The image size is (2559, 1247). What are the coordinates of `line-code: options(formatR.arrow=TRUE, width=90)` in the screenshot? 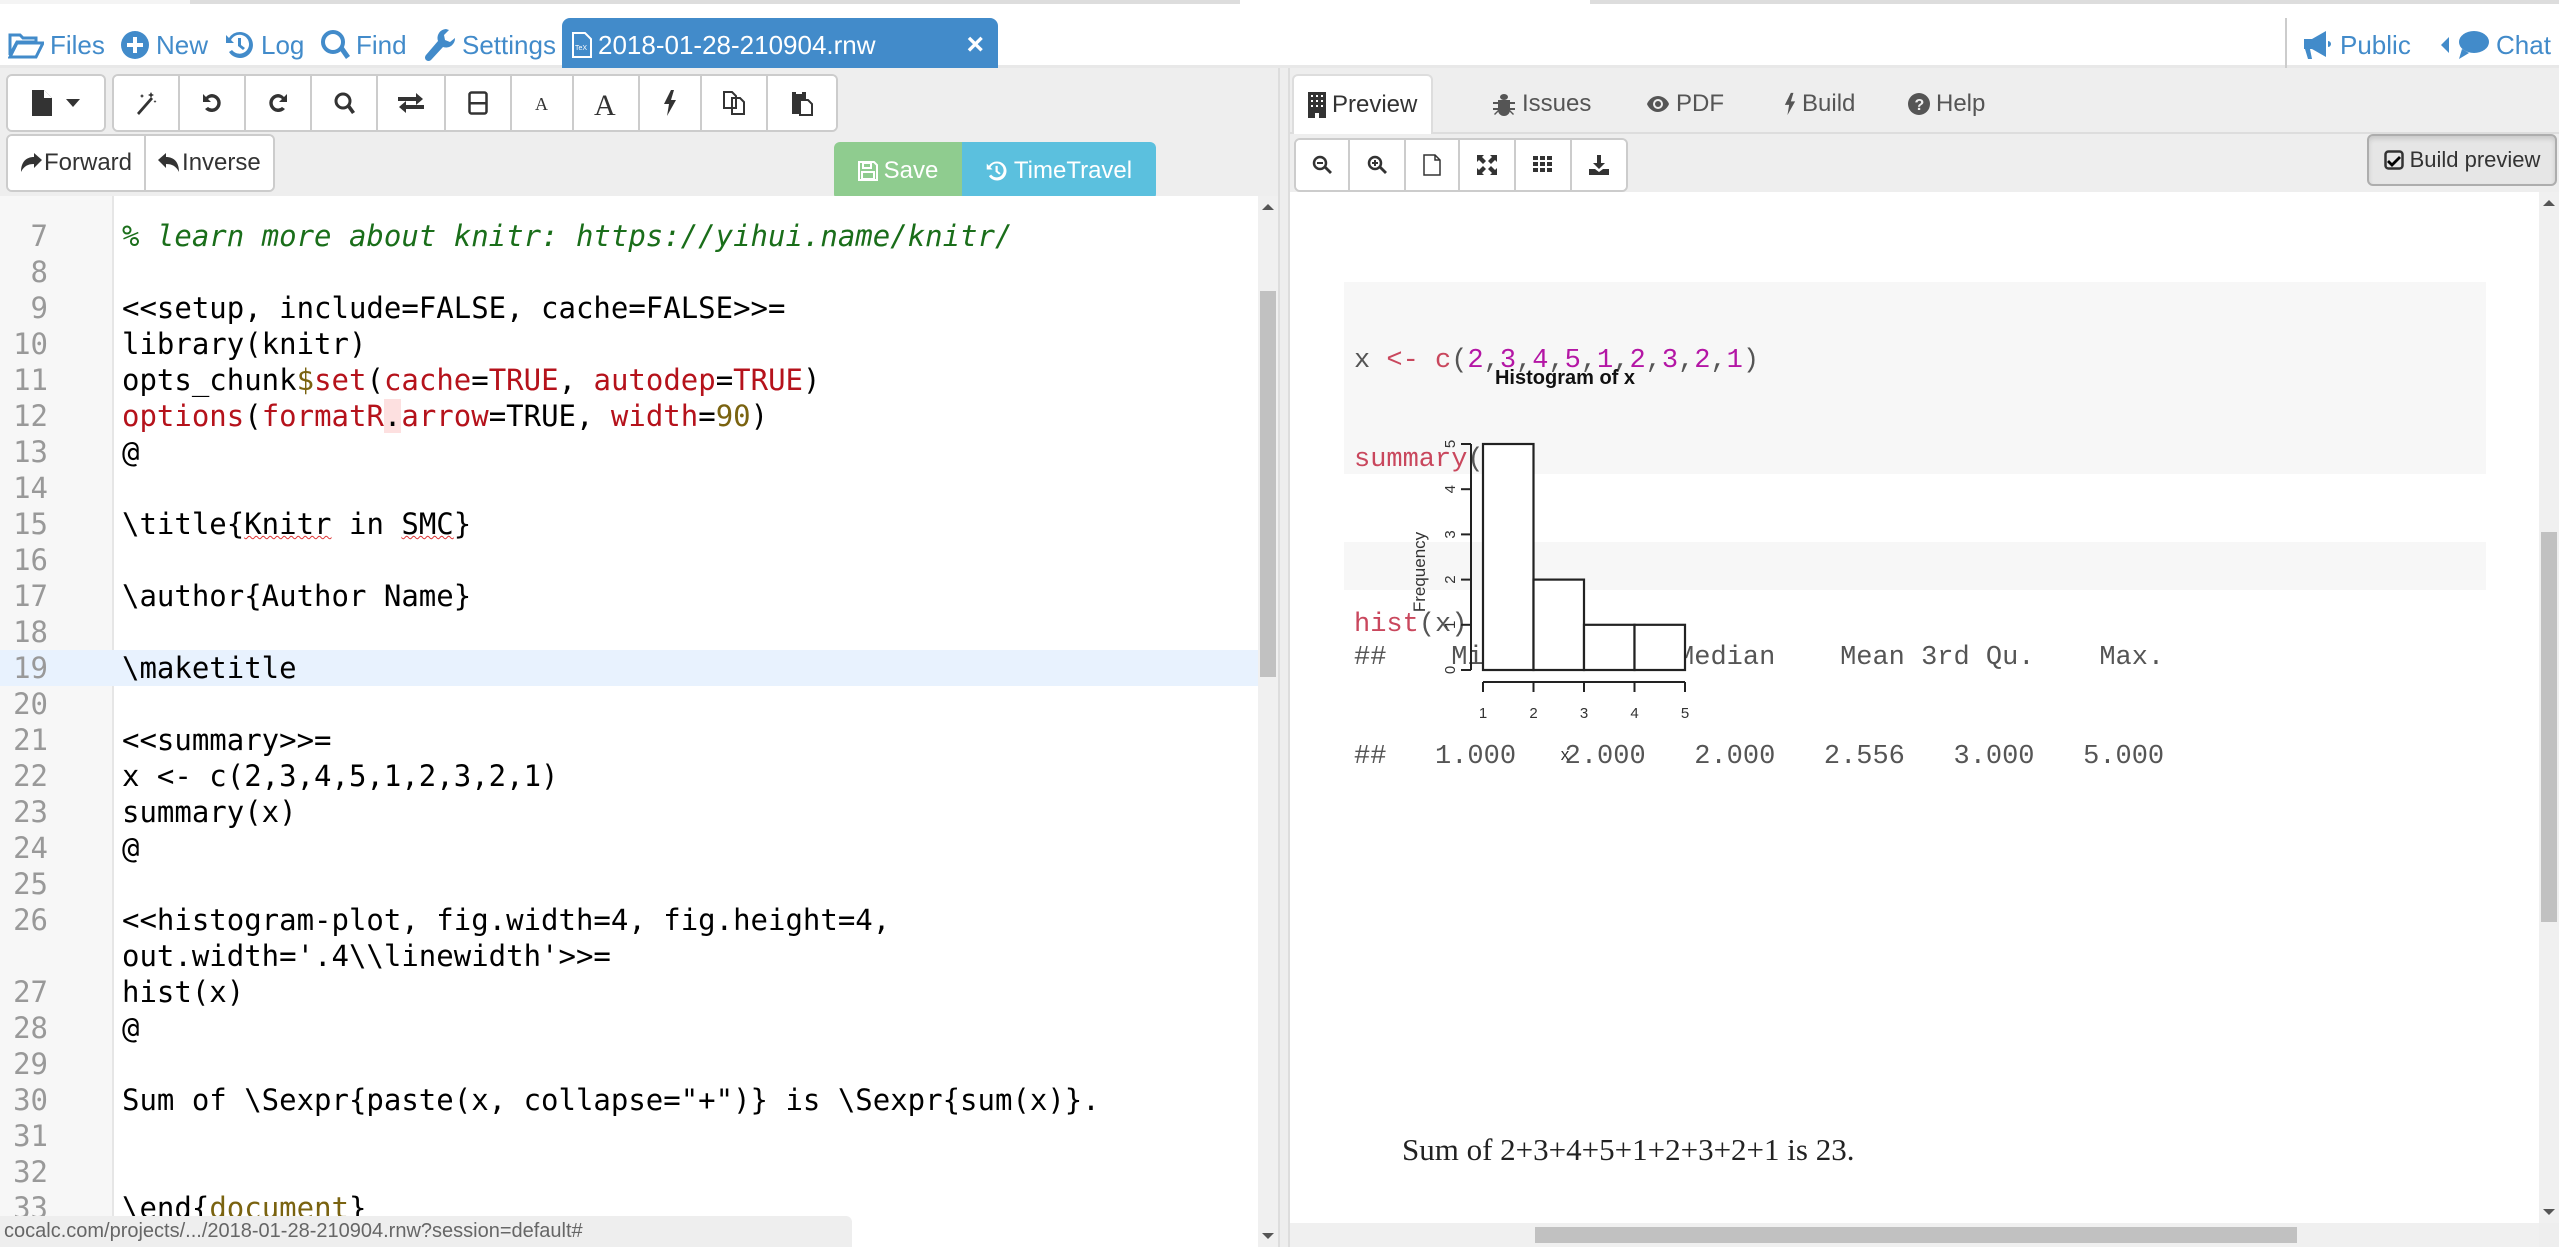 It's located at (445, 416).